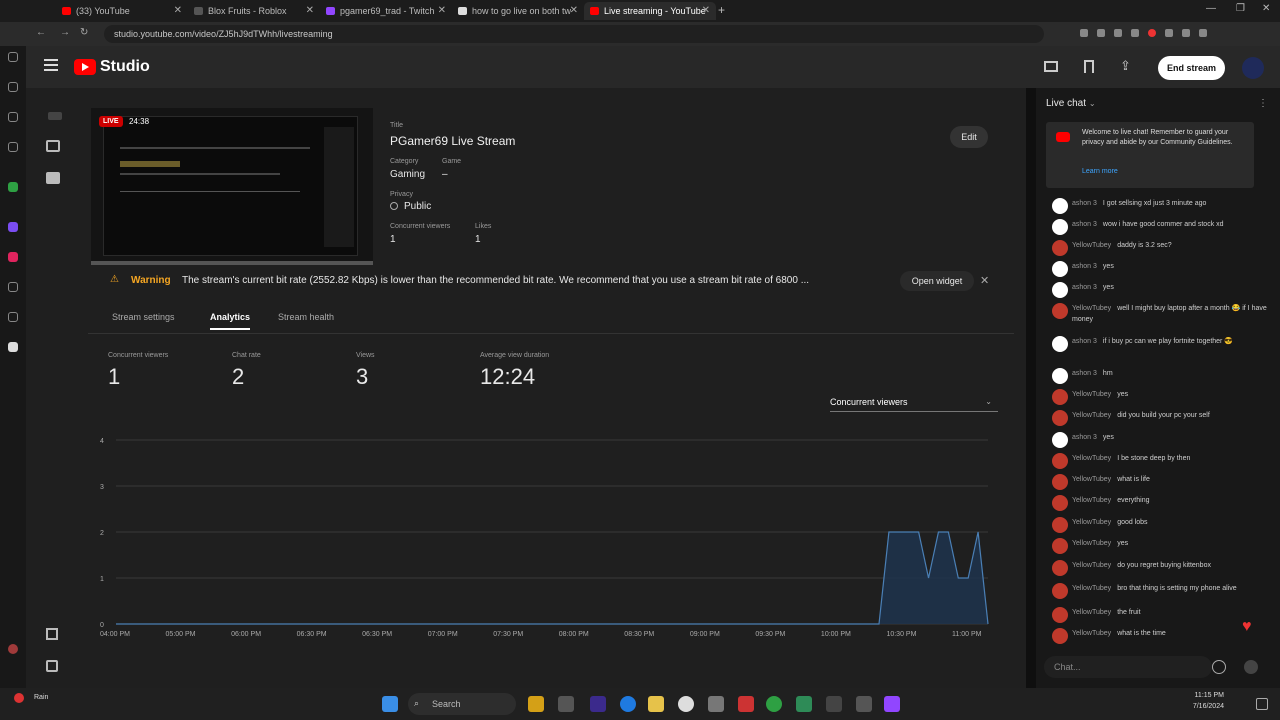  I want to click on messenger-icon, so click(13, 57).